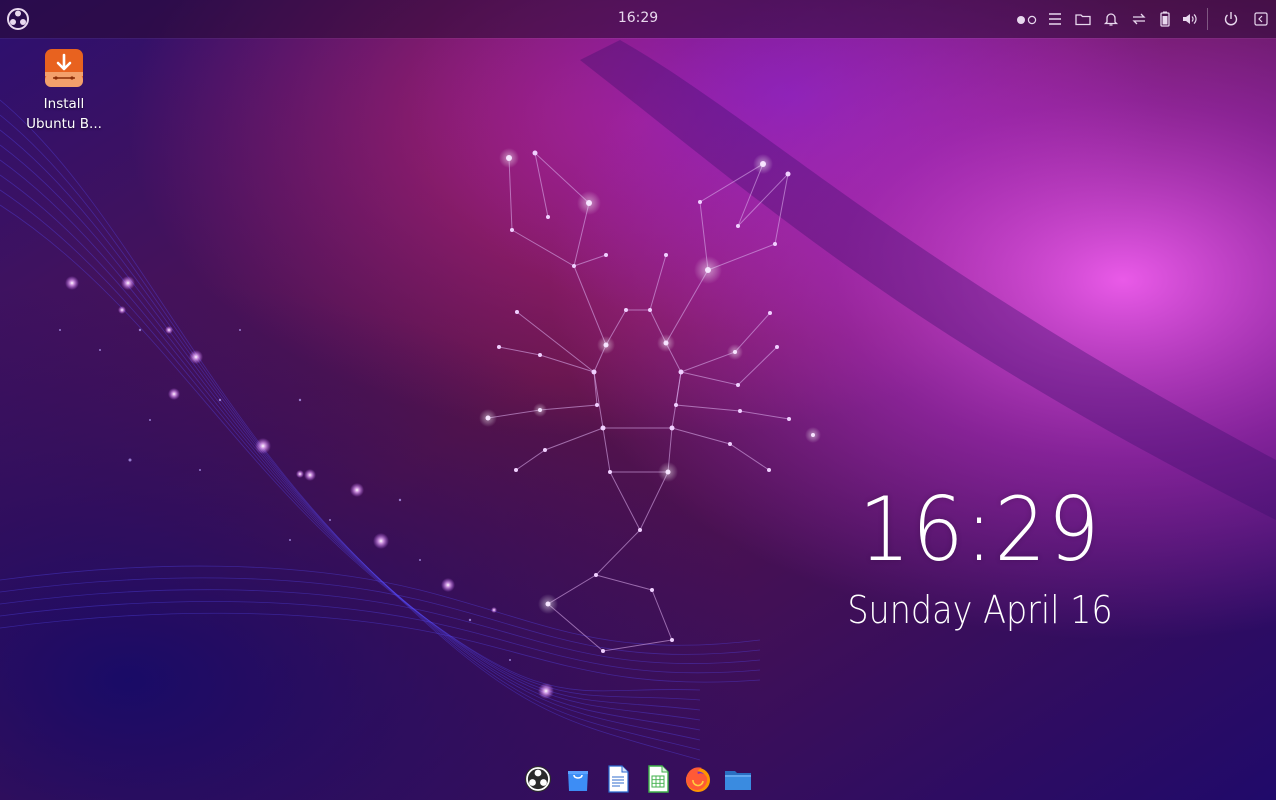  I want to click on spreadsheet-icon, so click(658, 779).